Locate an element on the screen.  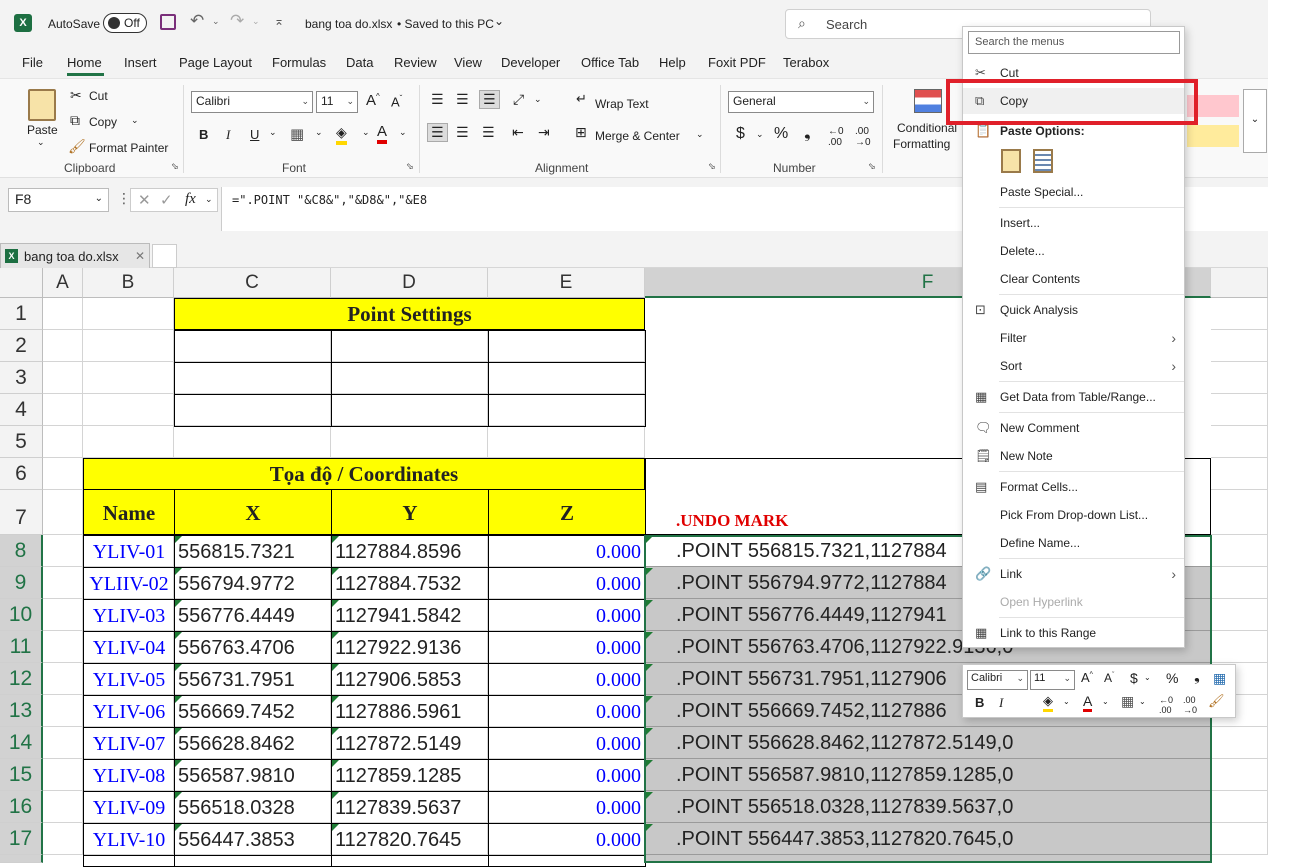
file-name: bang toa do.xlsx is located at coordinates (348, 24).